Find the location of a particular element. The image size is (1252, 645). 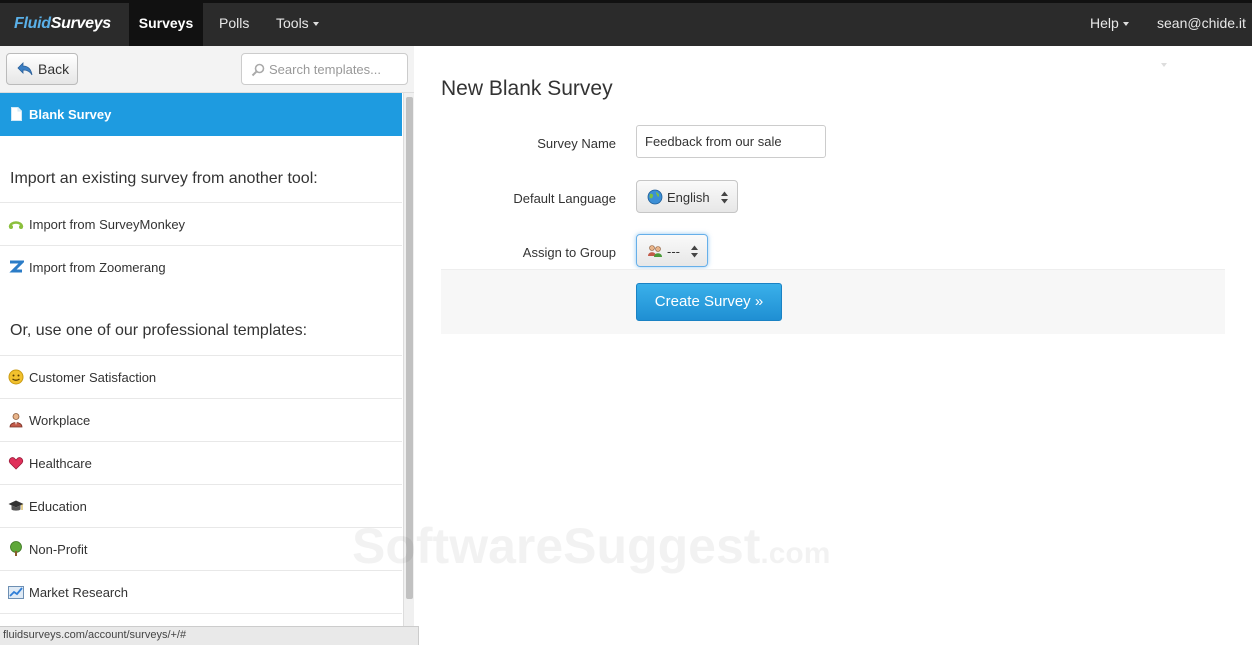

template-label: Non-Profit is located at coordinates (58, 549).